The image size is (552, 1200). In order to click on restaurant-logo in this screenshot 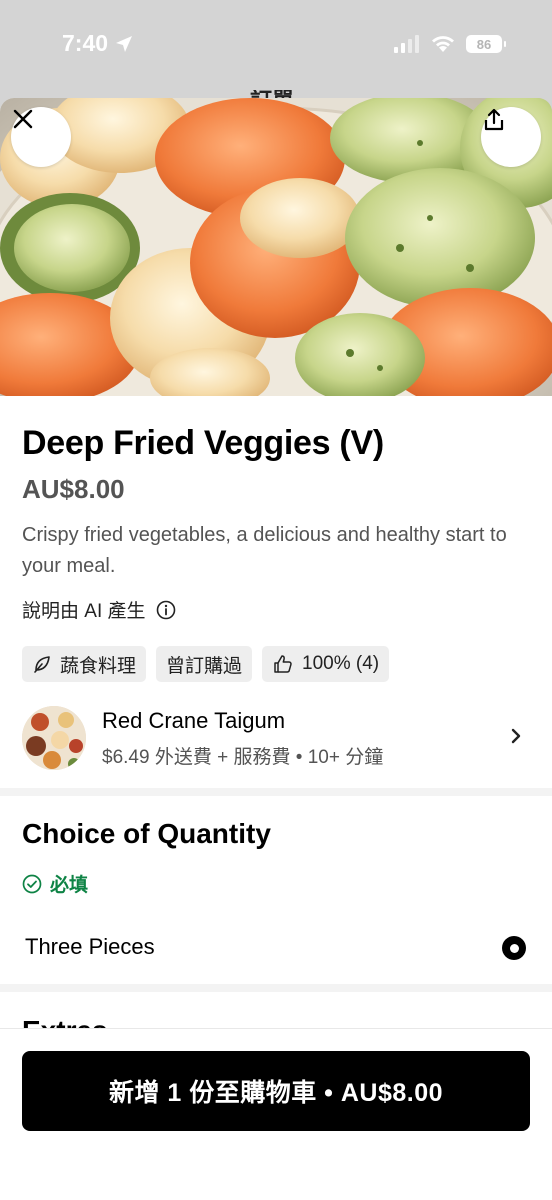, I will do `click(54, 738)`.